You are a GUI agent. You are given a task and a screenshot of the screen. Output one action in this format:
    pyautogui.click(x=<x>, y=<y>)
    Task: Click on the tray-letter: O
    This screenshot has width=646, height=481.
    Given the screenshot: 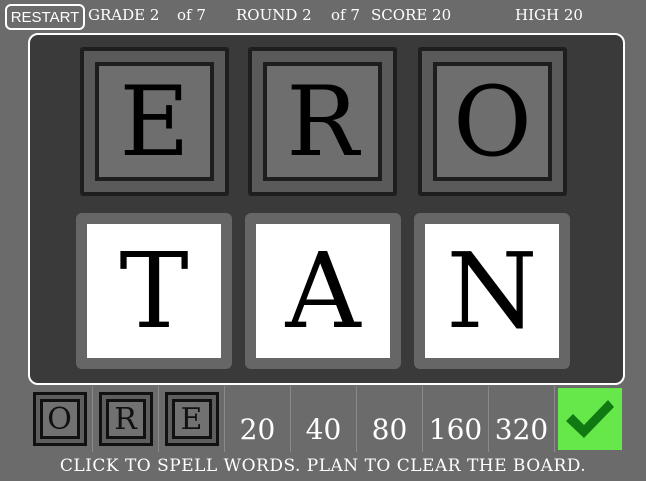 What is the action you would take?
    pyautogui.click(x=59, y=419)
    